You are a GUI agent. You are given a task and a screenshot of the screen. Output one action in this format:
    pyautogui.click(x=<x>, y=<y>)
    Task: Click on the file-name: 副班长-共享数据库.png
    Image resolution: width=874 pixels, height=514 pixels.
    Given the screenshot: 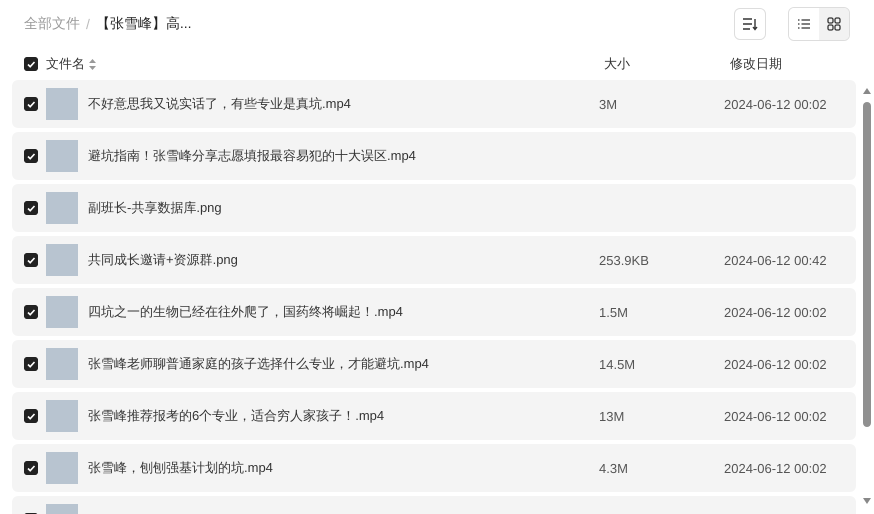 What is the action you would take?
    pyautogui.click(x=155, y=208)
    